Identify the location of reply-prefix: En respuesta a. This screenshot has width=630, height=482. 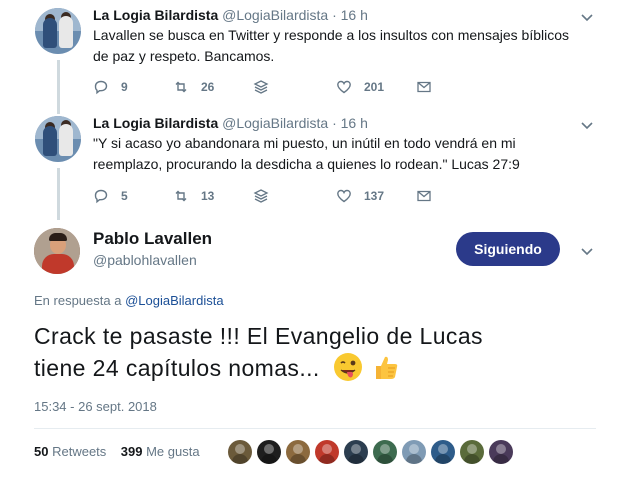
(78, 300).